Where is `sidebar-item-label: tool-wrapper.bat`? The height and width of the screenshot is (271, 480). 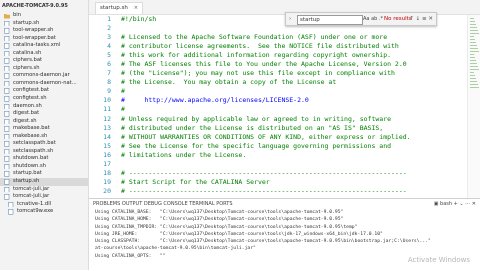 sidebar-item-label: tool-wrapper.bat is located at coordinates (34, 37).